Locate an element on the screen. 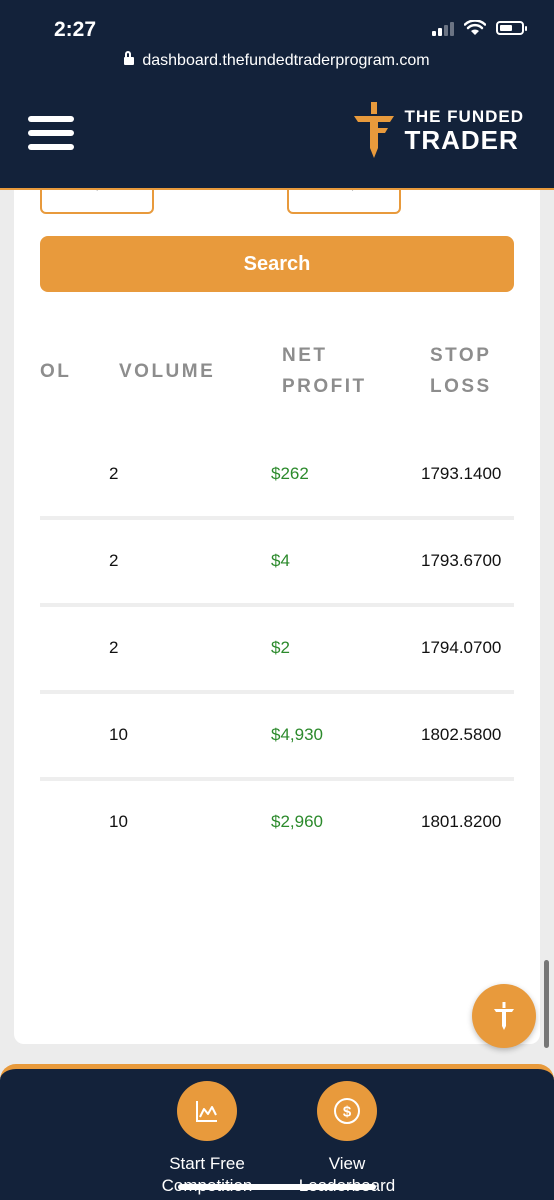  cell-net-profit: $4,930 is located at coordinates (297, 734).